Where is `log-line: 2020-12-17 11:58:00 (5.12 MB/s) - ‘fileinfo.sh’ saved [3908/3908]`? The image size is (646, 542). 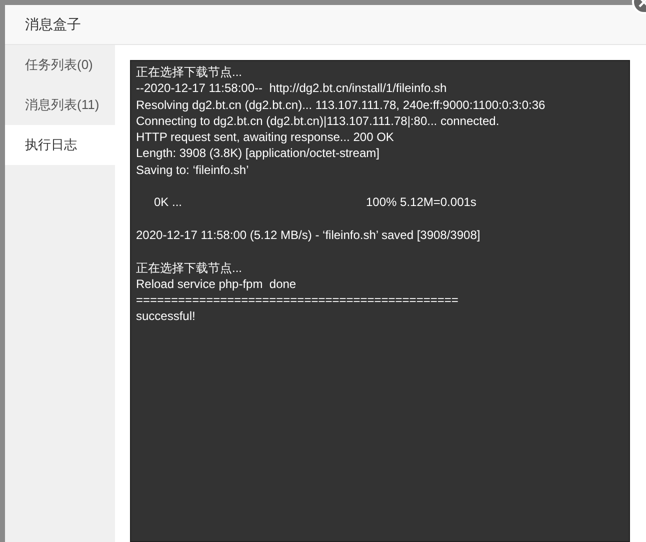 log-line: 2020-12-17 11:58:00 (5.12 MB/s) - ‘fileinfo.sh’ saved [3908/3908] is located at coordinates (309, 235).